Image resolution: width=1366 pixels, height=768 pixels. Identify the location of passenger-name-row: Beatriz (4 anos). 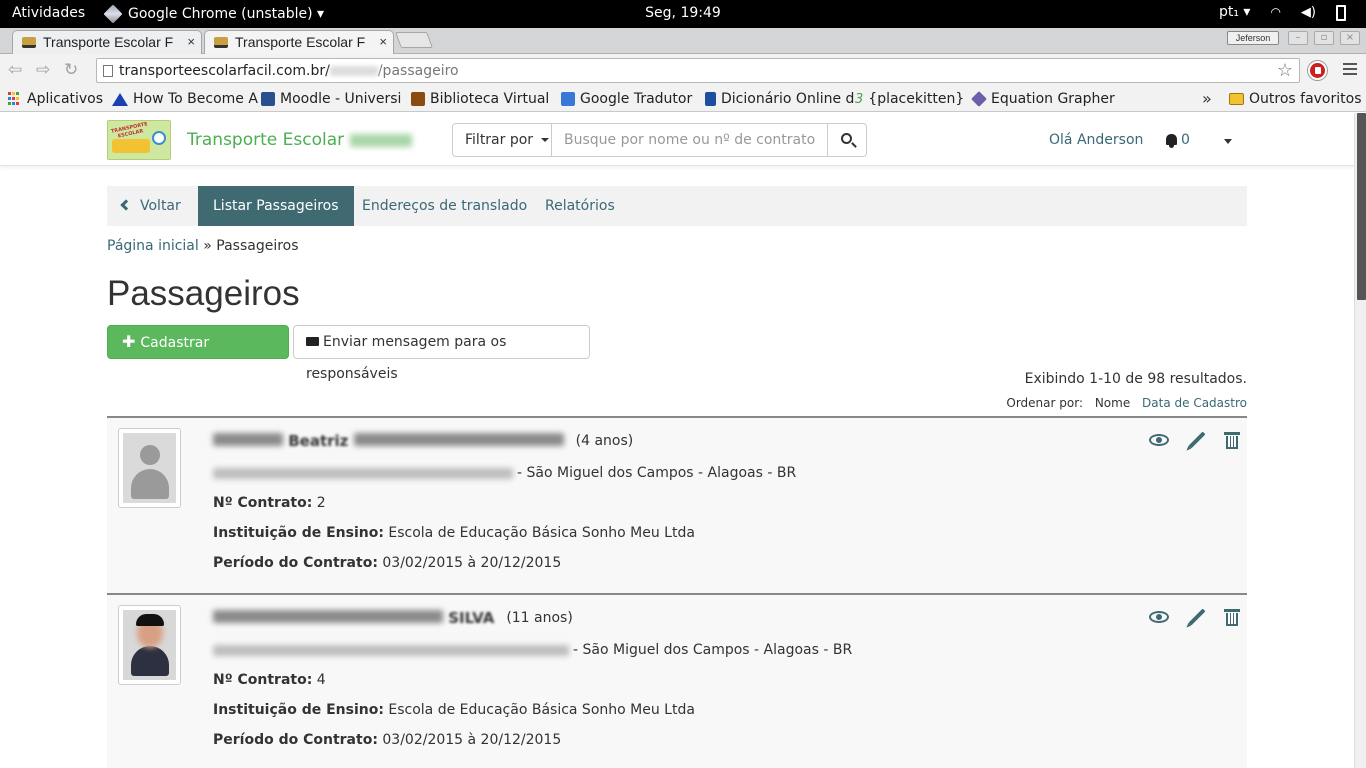
(423, 441).